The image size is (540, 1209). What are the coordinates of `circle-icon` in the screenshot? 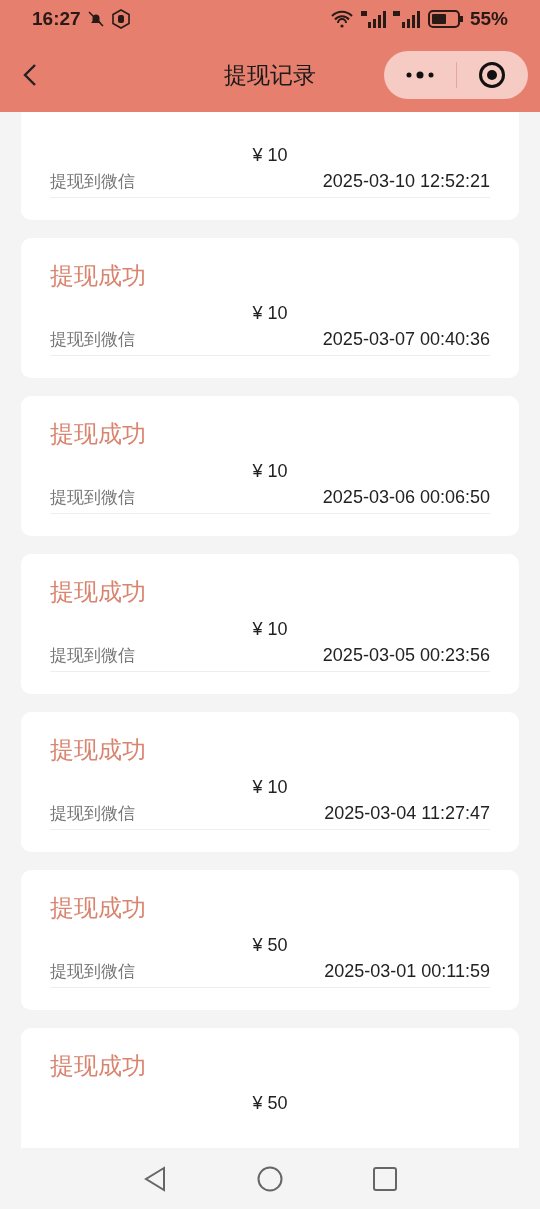 It's located at (270, 1178).